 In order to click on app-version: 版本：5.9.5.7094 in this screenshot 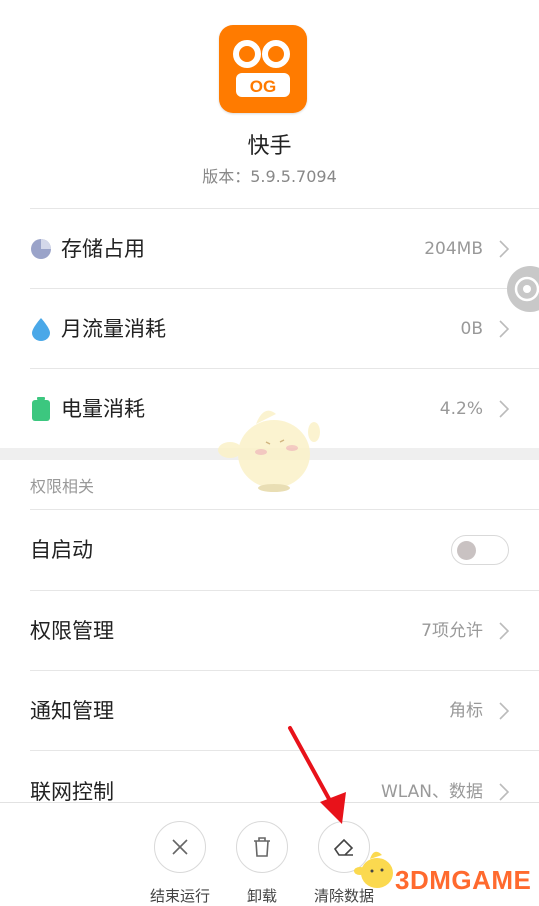, I will do `click(269, 176)`.